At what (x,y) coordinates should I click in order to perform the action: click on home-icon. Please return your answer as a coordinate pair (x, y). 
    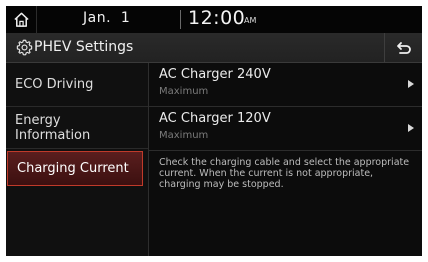
    Looking at the image, I should click on (21, 19).